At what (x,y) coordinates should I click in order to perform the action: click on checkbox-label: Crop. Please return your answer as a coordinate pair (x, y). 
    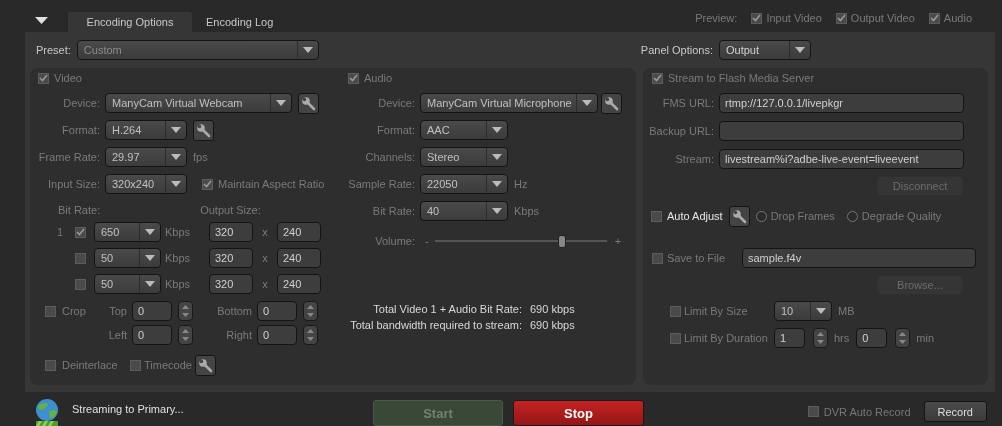
    Looking at the image, I should click on (74, 311).